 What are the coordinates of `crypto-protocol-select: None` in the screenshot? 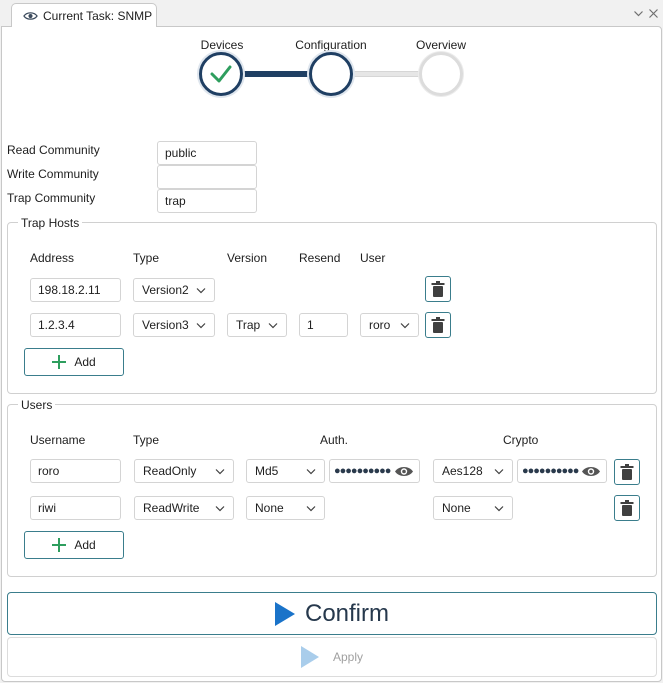 It's located at (473, 508).